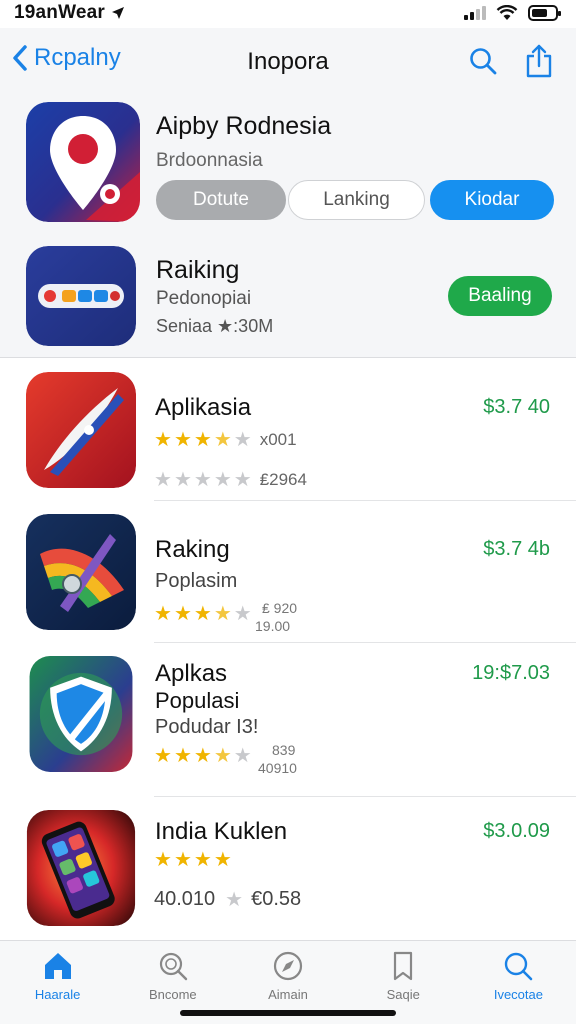  What do you see at coordinates (278, 439) in the screenshot?
I see `rating-count: x001` at bounding box center [278, 439].